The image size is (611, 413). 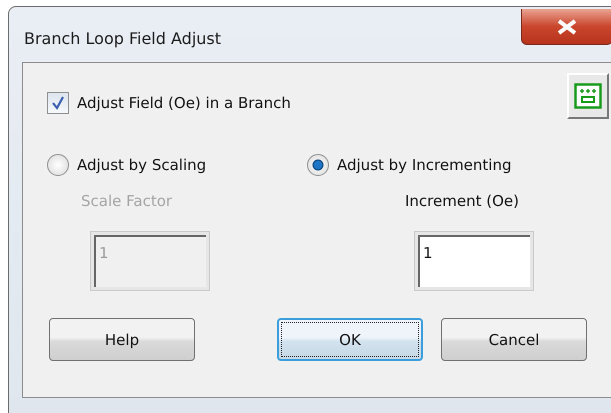 I want to click on close-icon, so click(x=567, y=26).